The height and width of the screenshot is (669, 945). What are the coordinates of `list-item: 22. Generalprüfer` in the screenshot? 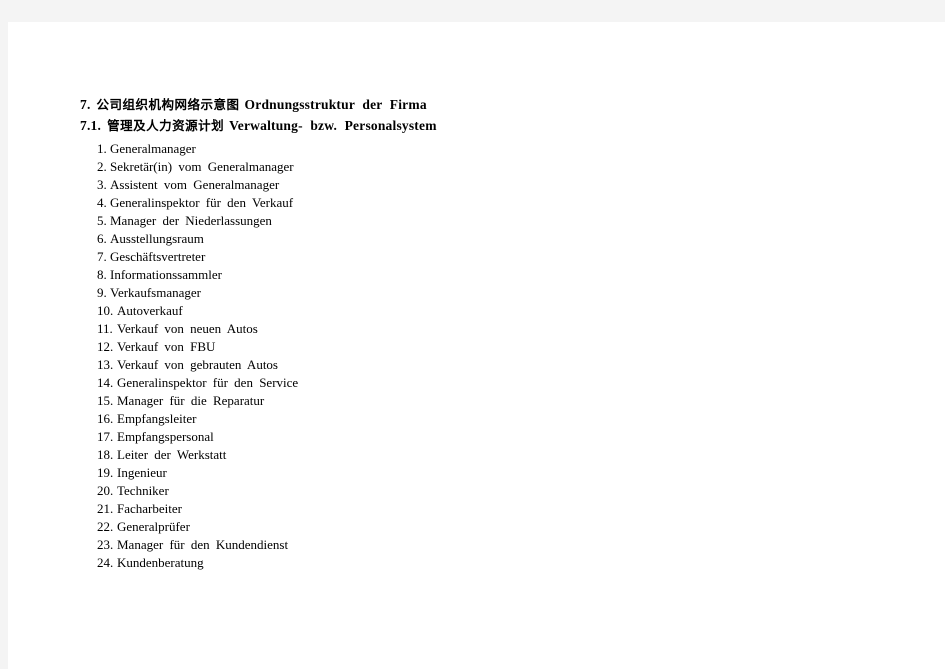 It's located at (488, 527).